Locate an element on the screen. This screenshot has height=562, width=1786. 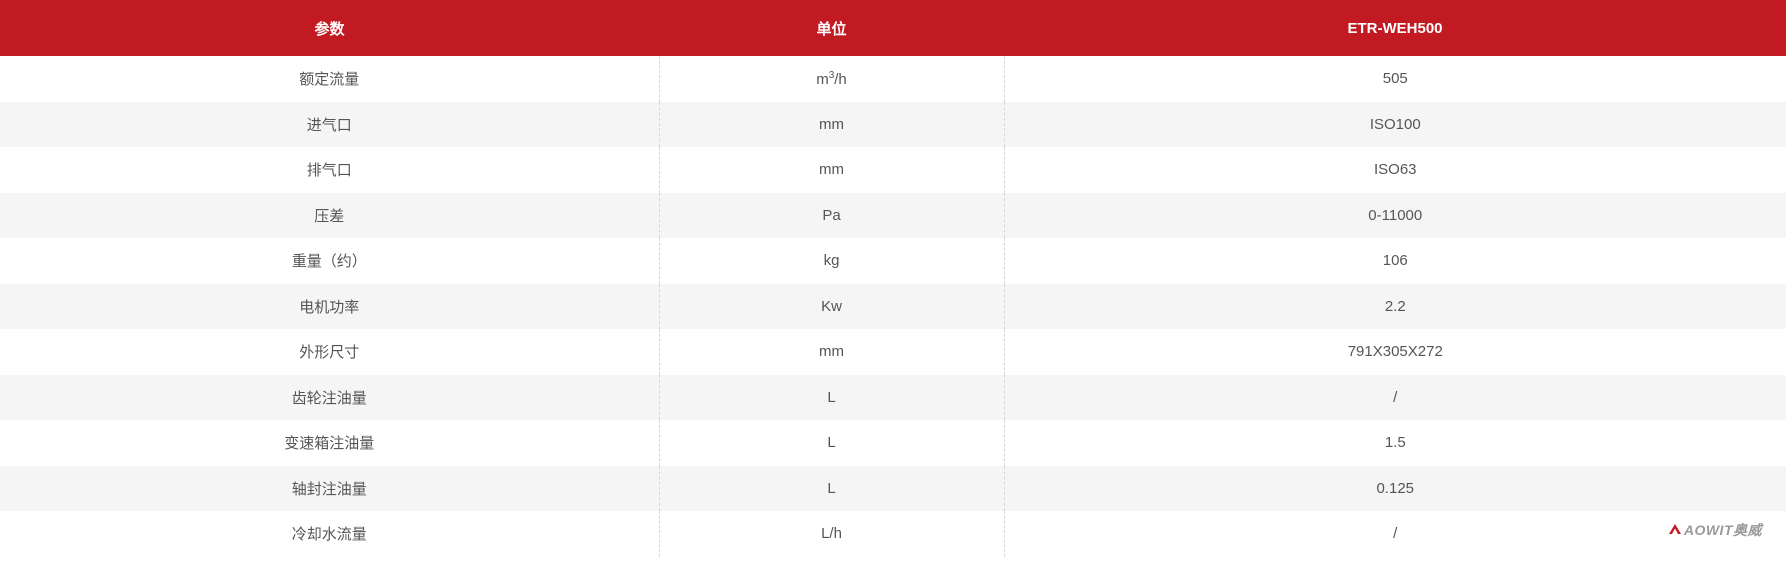
table-row: 齿轮注油量 L / is located at coordinates (893, 397).